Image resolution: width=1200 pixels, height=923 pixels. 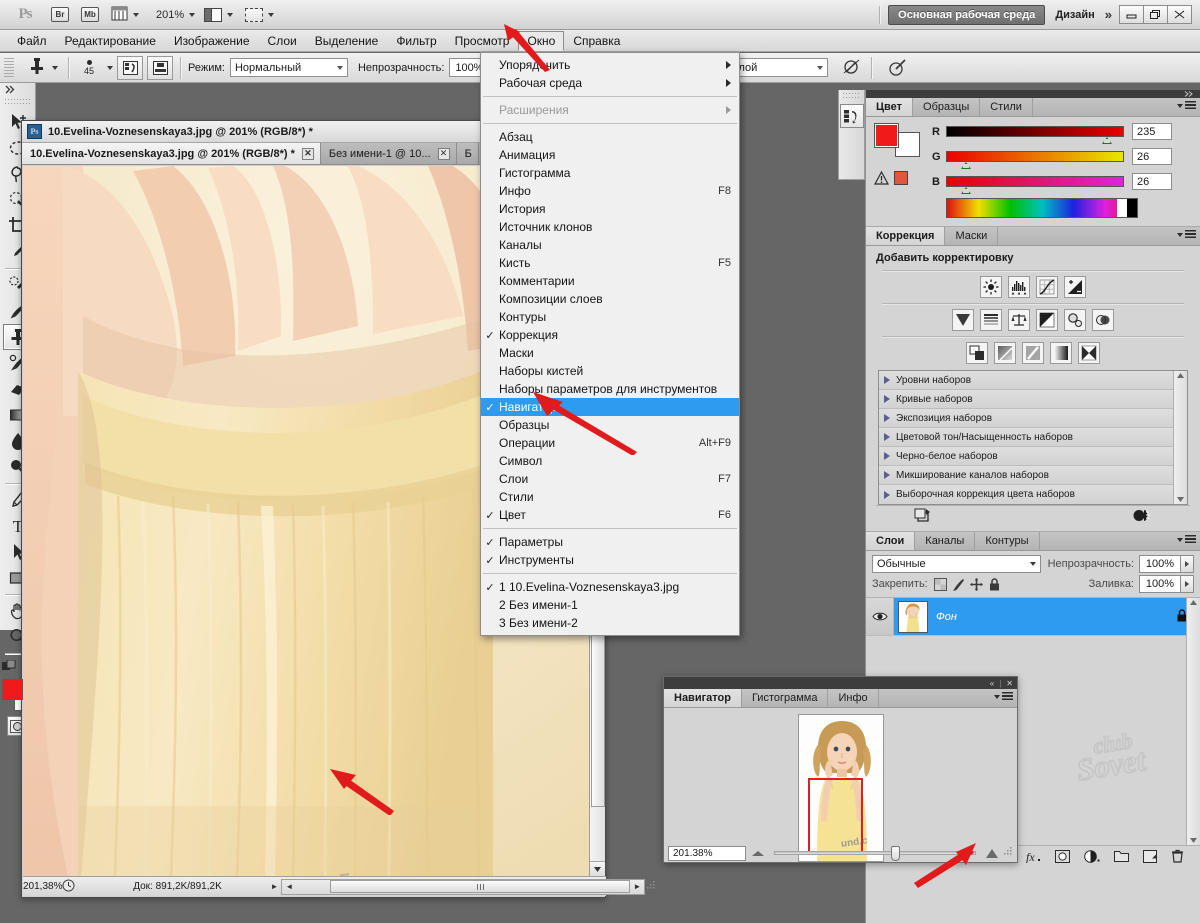 What do you see at coordinates (610, 389) in the screenshot?
I see `menu-item-tool-presets: Наборы параметров для инструментов` at bounding box center [610, 389].